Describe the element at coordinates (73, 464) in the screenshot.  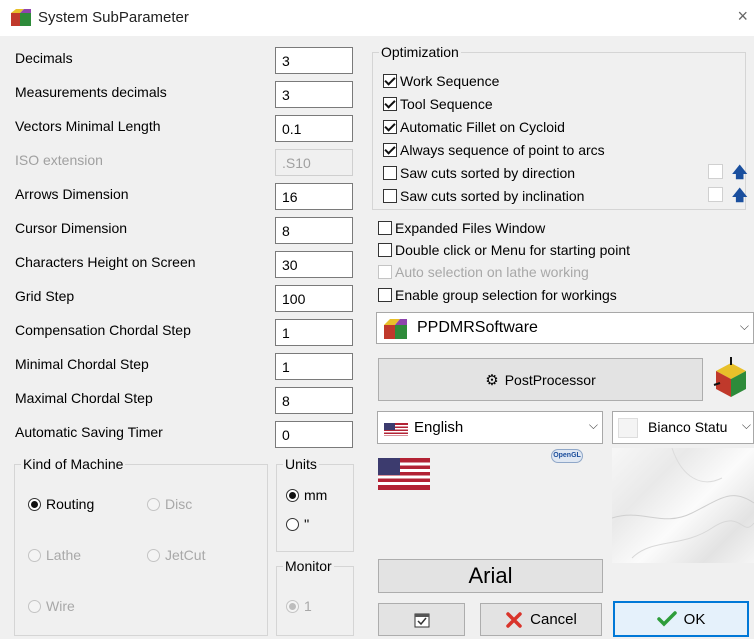
I see `kind-of-machine-title: Kind of Machine` at that location.